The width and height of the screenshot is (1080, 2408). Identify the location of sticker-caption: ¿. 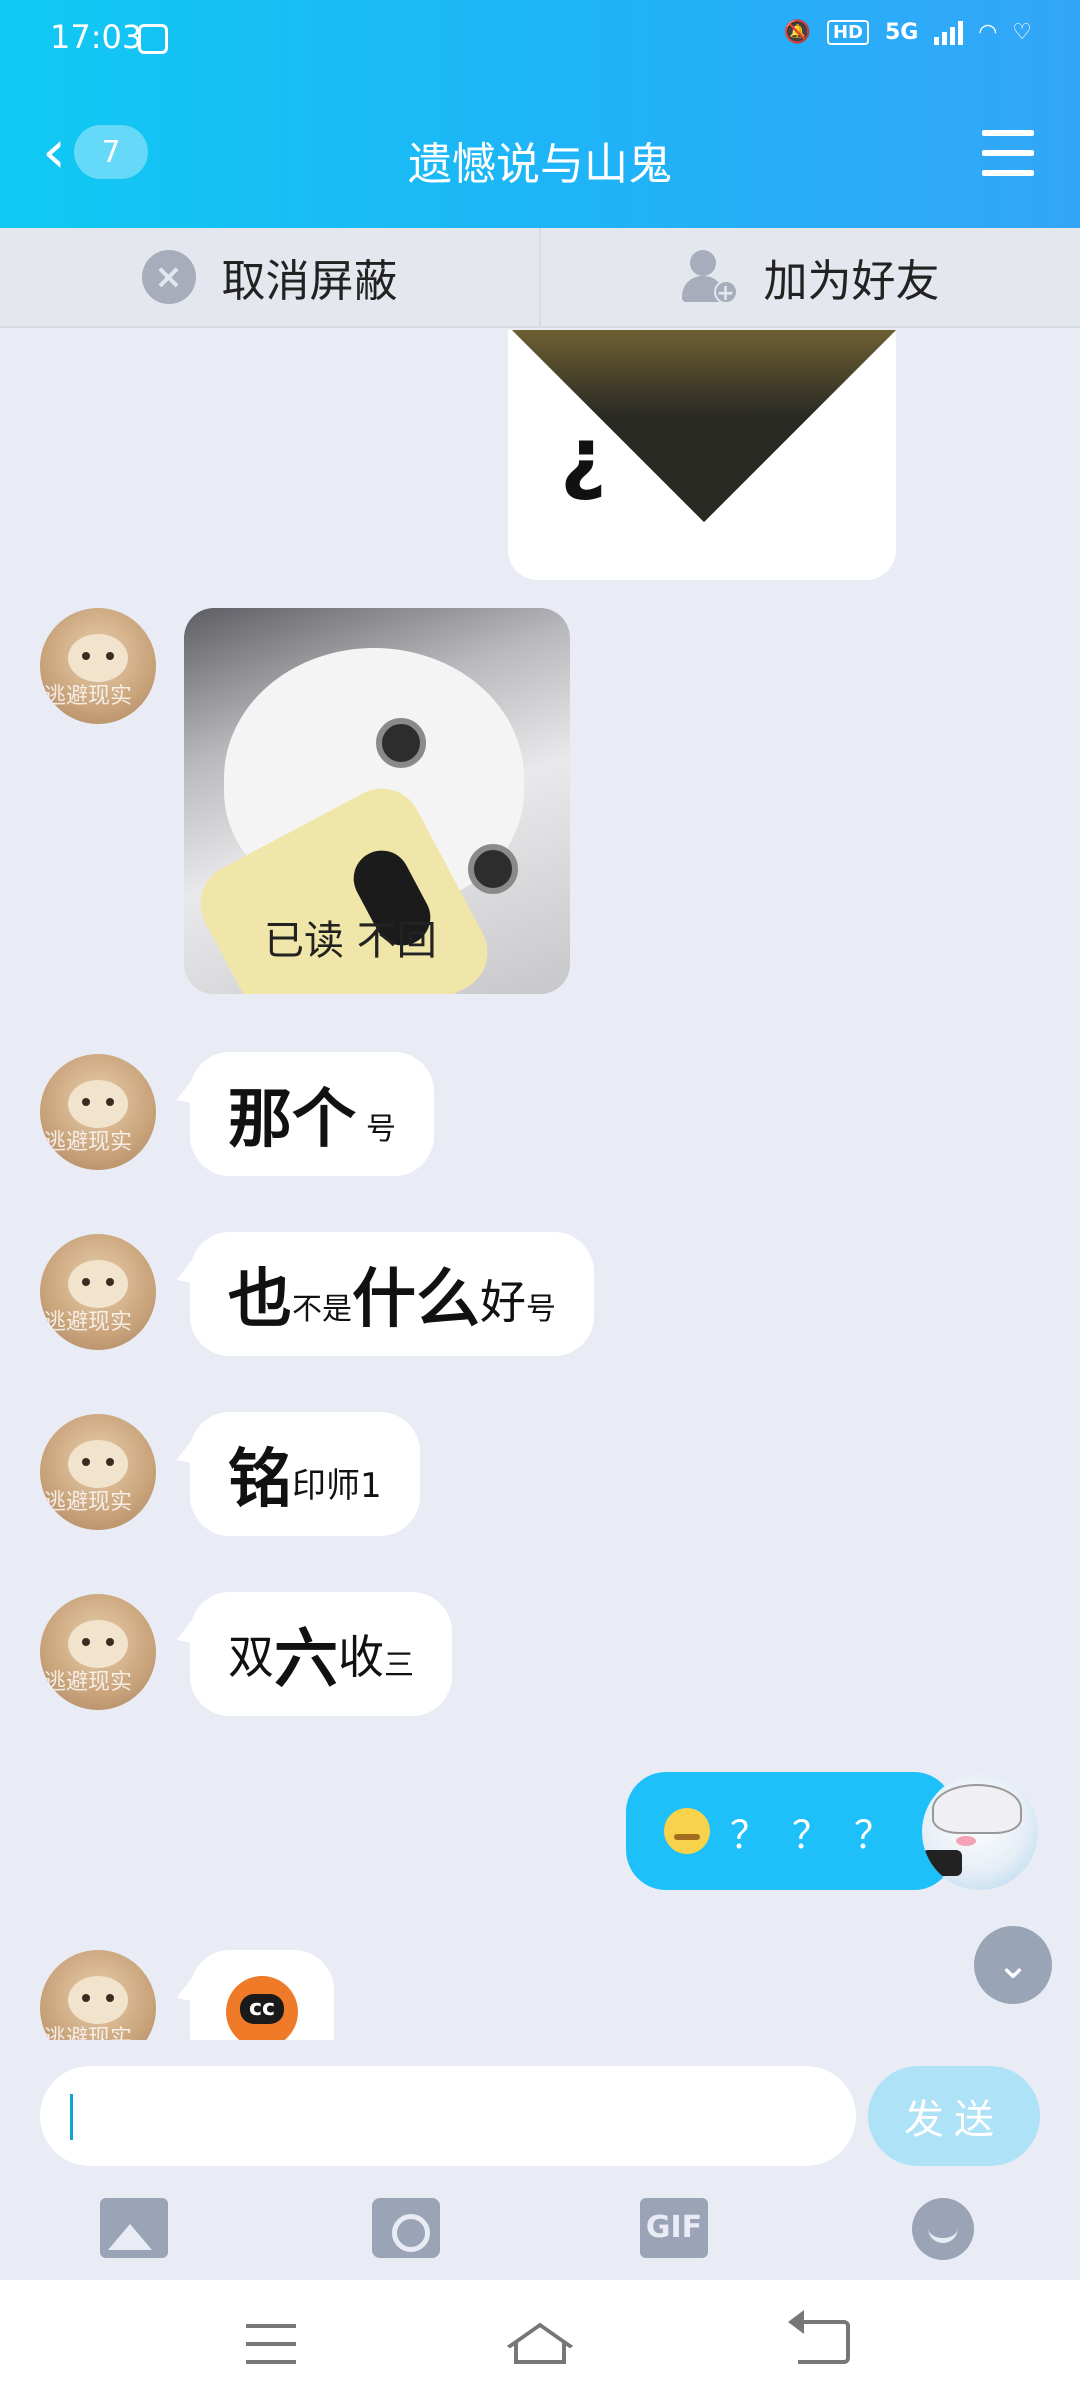
(583, 456).